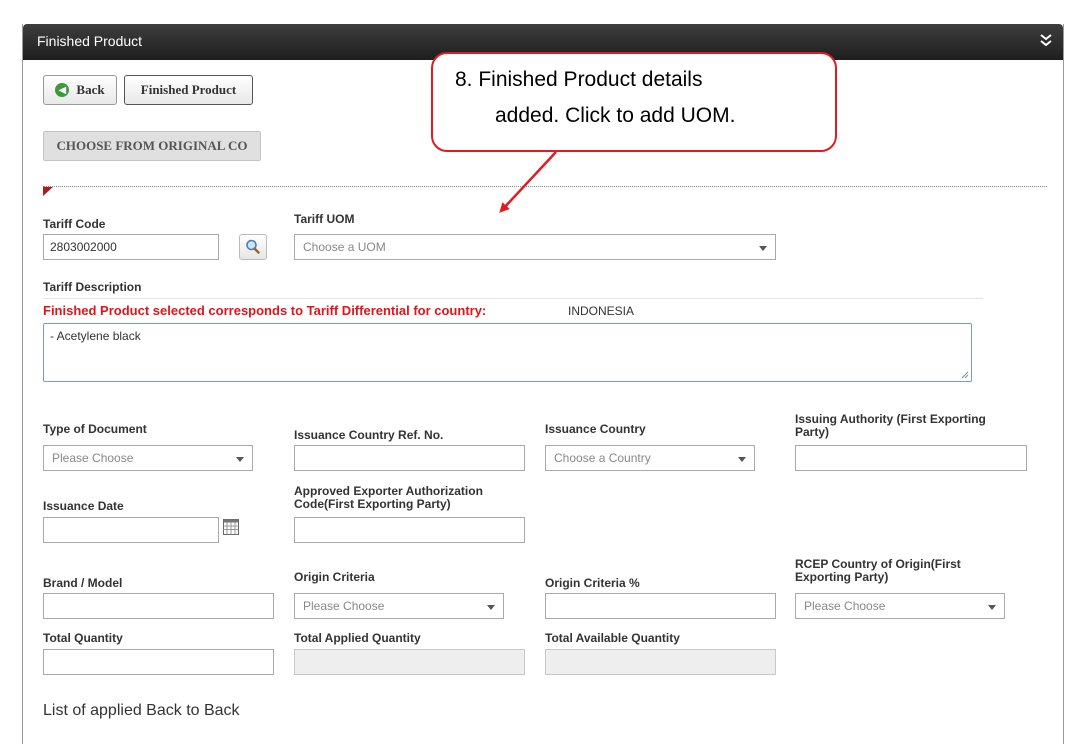  I want to click on back-button: ◀ Back, so click(80, 90).